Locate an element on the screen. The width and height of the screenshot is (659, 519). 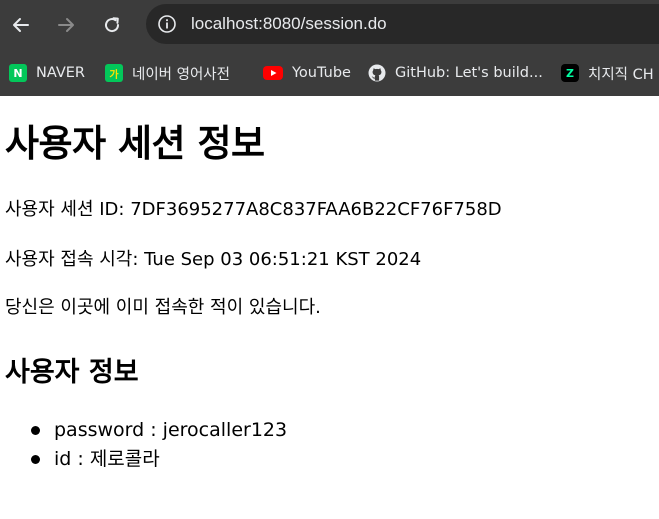
naver-icon: N is located at coordinates (18, 73).